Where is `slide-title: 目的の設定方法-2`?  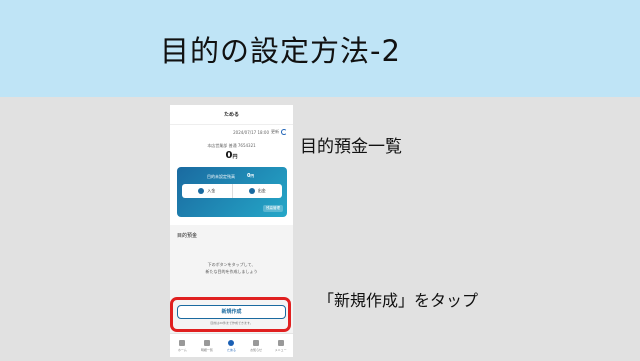
slide-title: 目的の設定方法-2 is located at coordinates (280, 51).